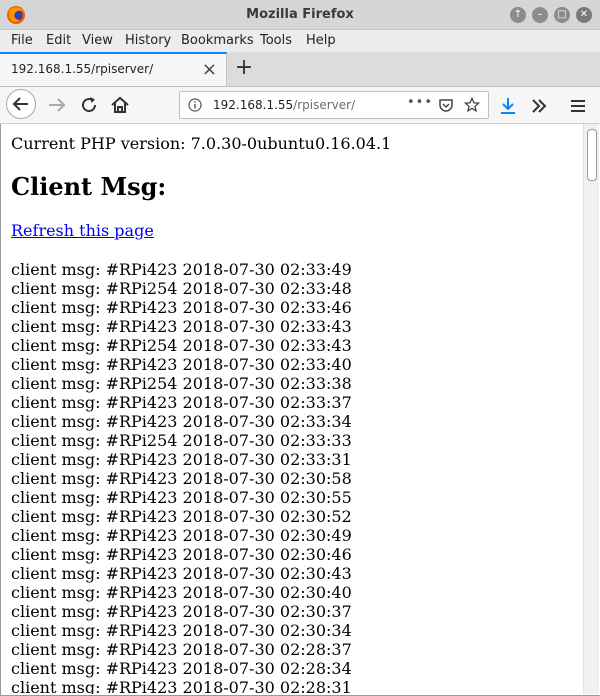  Describe the element at coordinates (591, 409) in the screenshot. I see `vertical-scrollbar` at that location.